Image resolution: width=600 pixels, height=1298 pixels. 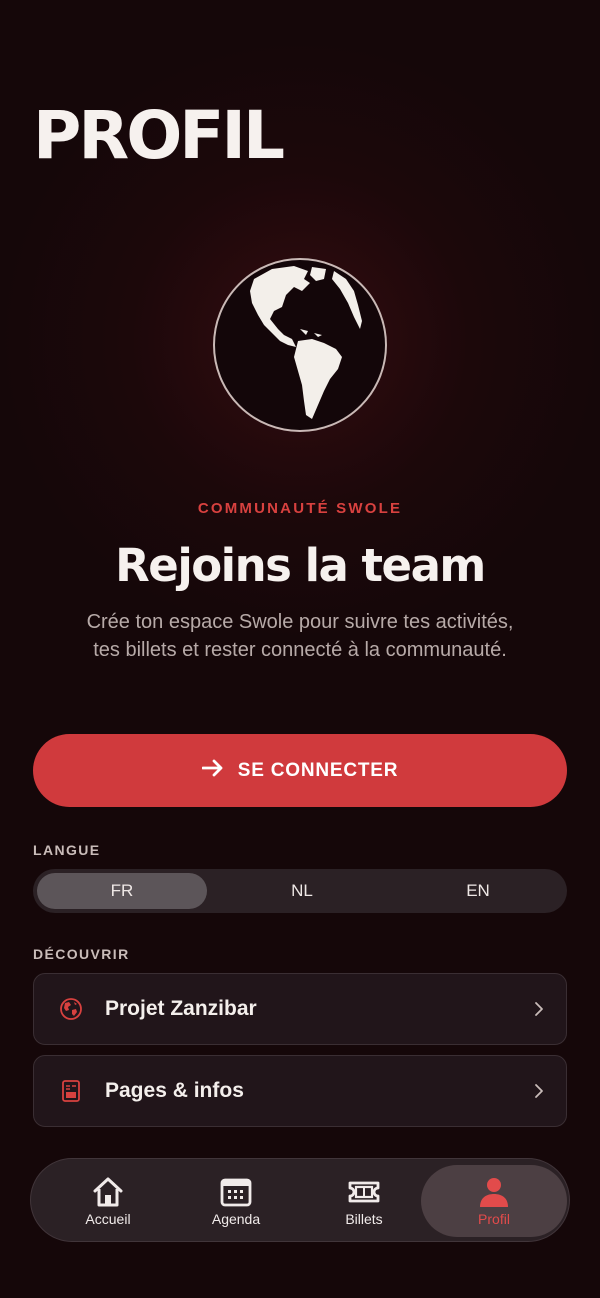 What do you see at coordinates (71, 1091) in the screenshot?
I see `document-icon` at bounding box center [71, 1091].